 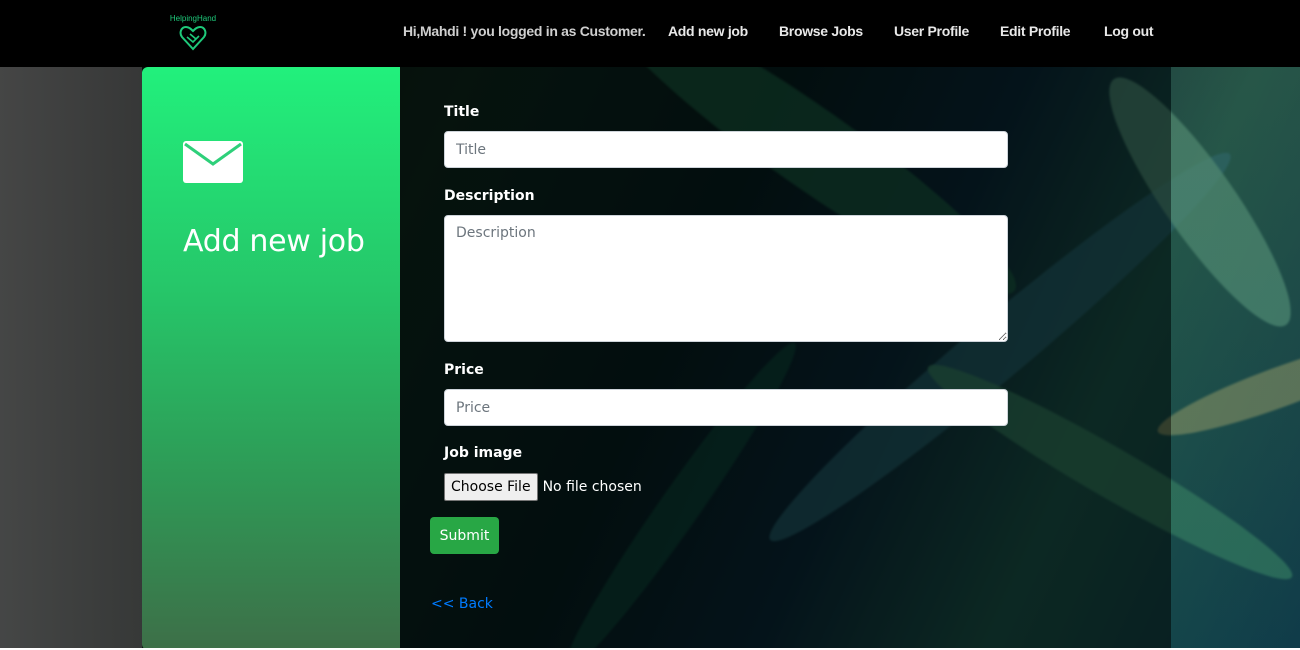 I want to click on heart-handshake-icon, so click(x=193, y=38).